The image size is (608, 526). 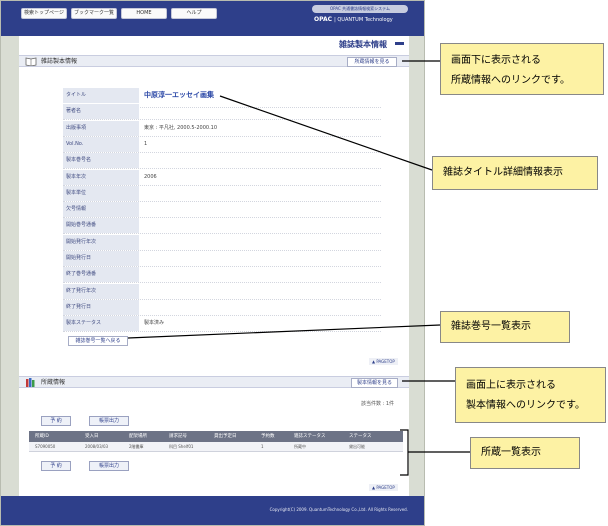 I want to click on callout-title-detail: 雑誌タイトル詳細情報表示, so click(x=515, y=173).